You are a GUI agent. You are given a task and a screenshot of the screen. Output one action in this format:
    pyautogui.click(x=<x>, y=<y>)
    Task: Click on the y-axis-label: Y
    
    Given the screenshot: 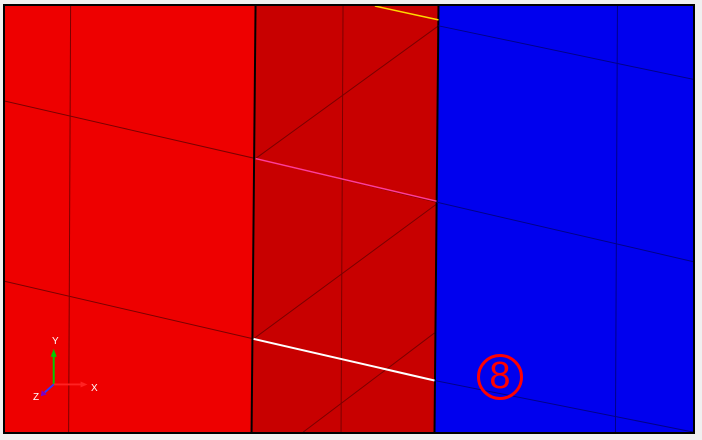 What is the action you would take?
    pyautogui.click(x=55, y=341)
    